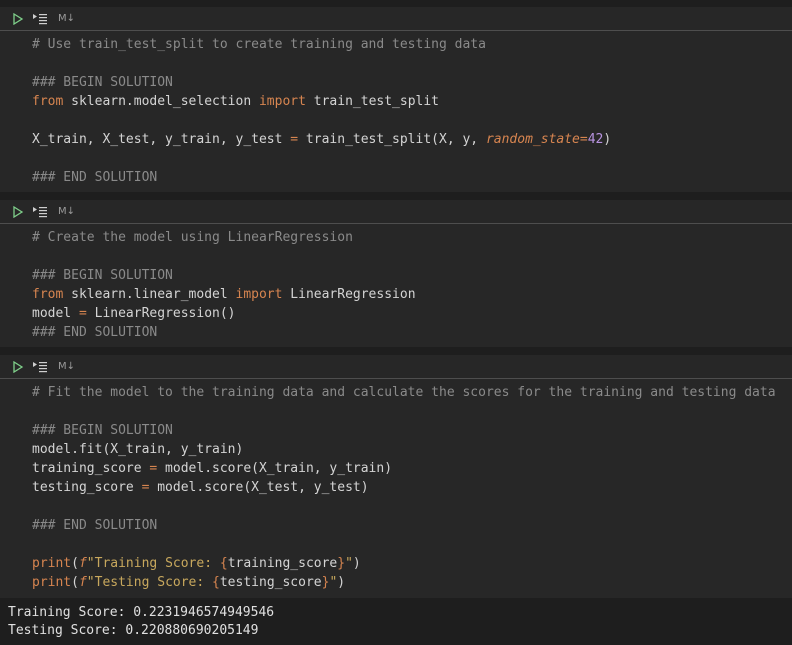 The image size is (792, 645). I want to click on output-line: Testing Score: 0.220880690205149, so click(133, 630).